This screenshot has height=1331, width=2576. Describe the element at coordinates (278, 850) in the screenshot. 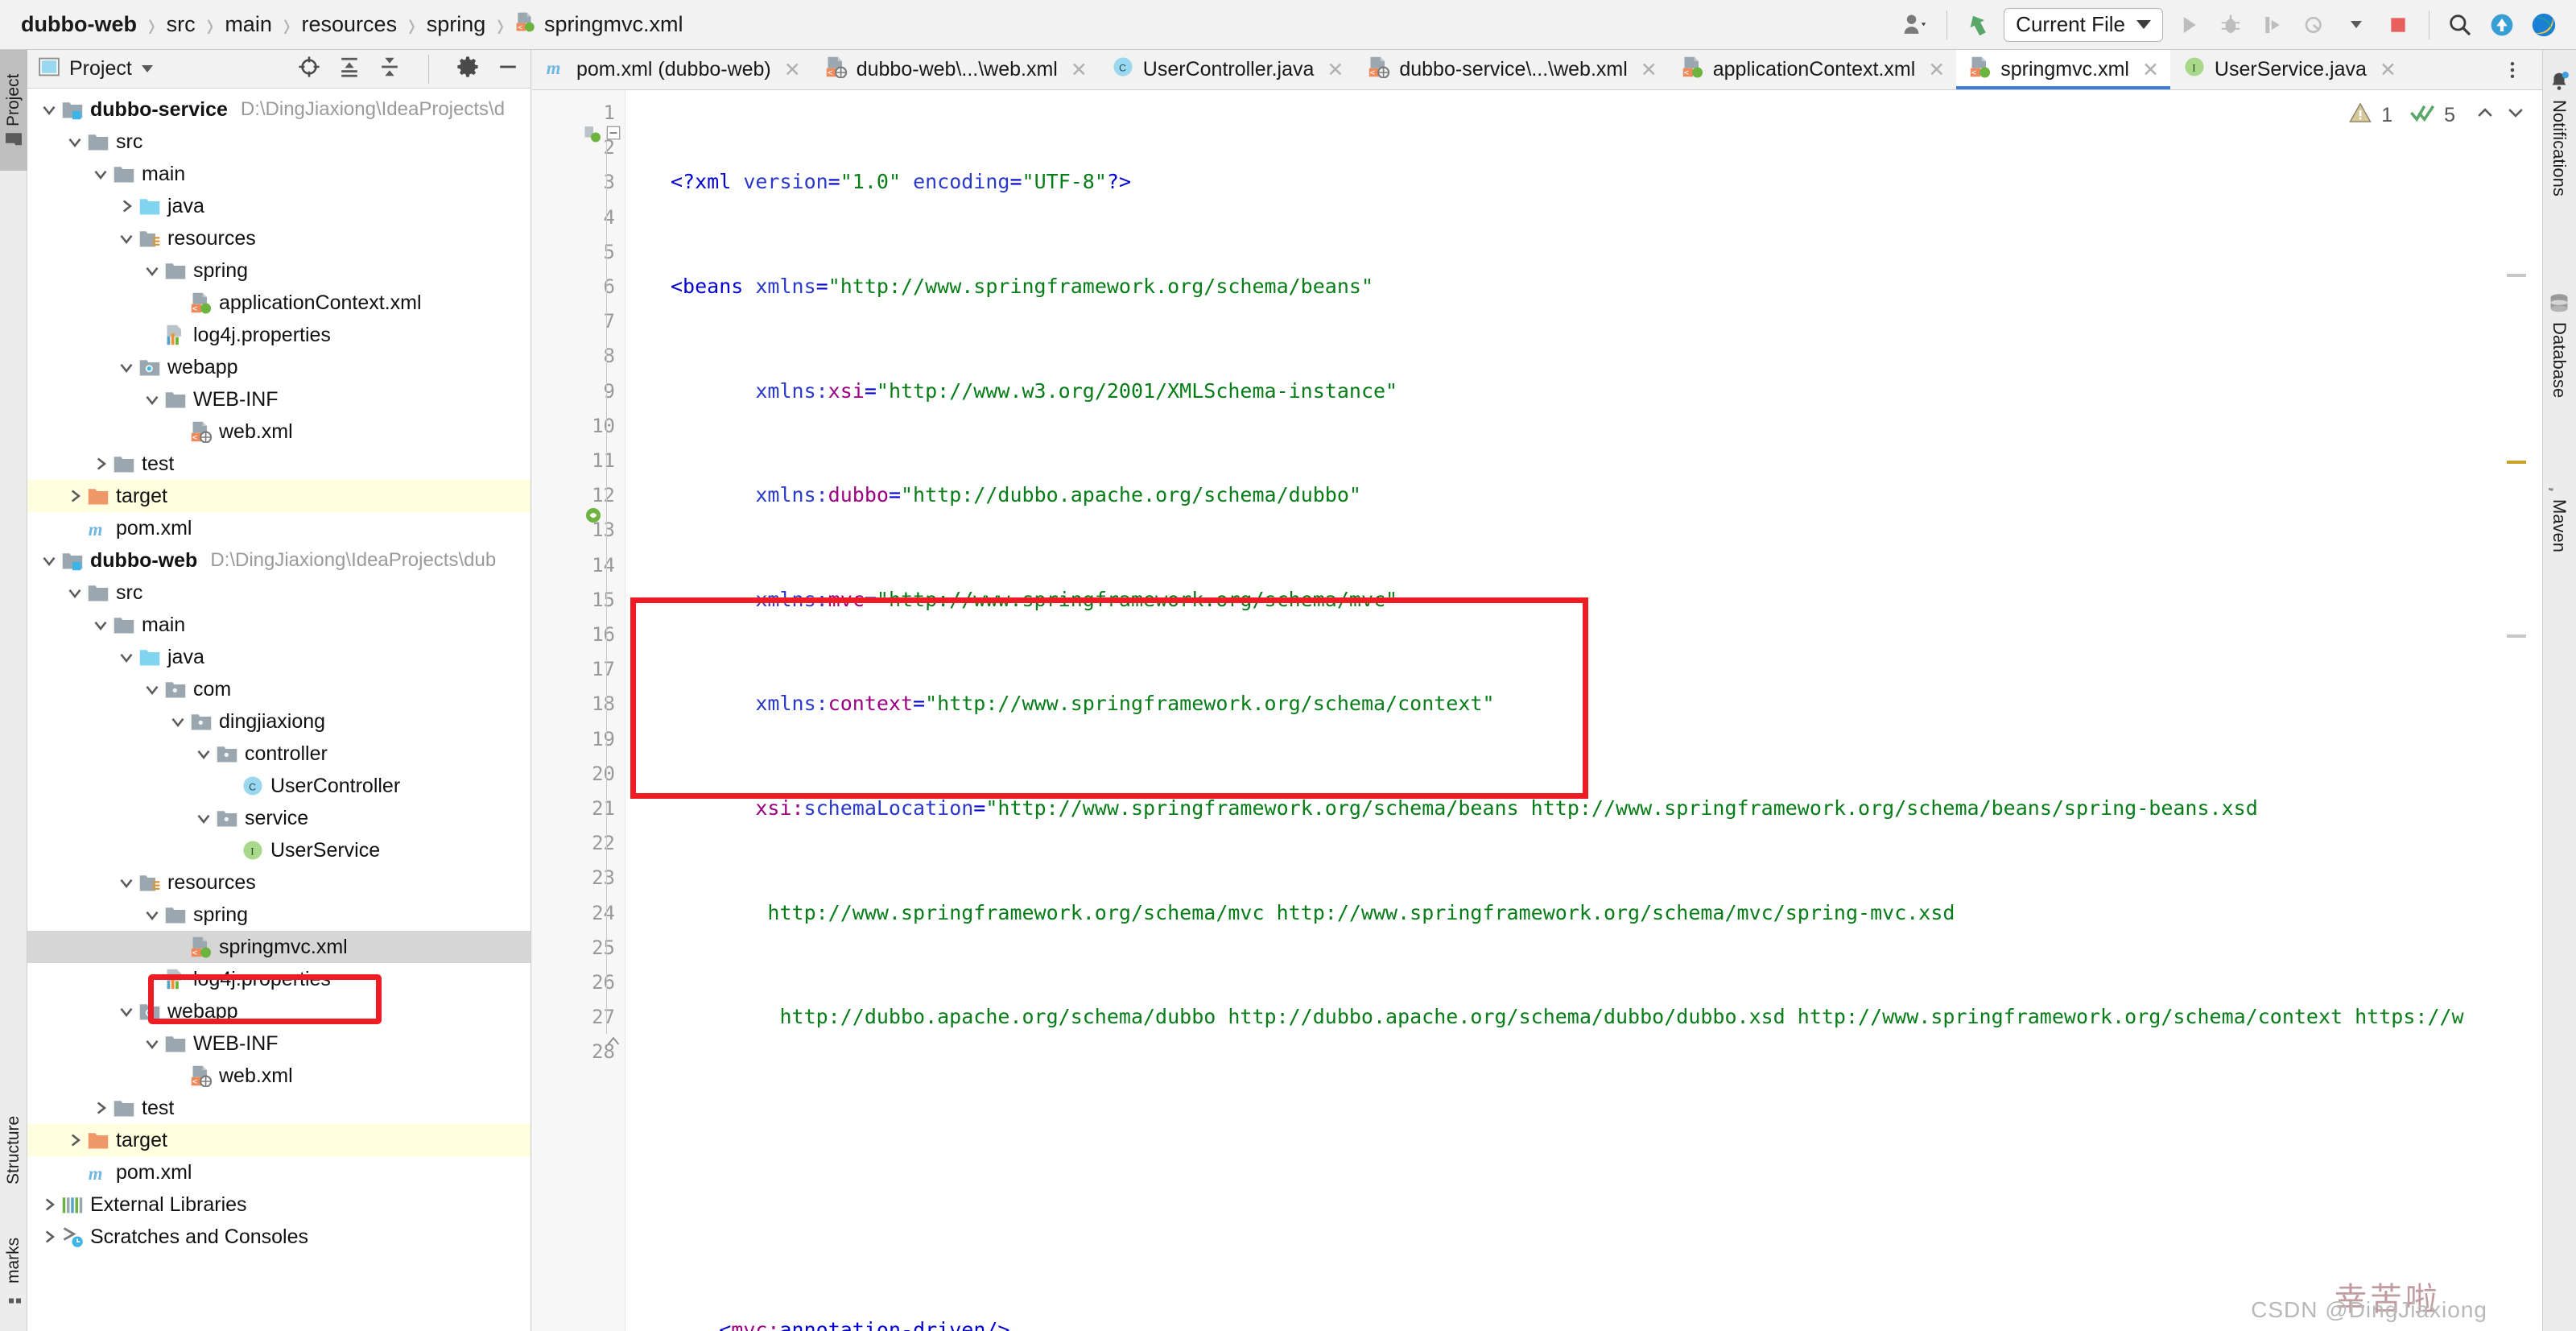

I see `tree-row: I UserService` at that location.